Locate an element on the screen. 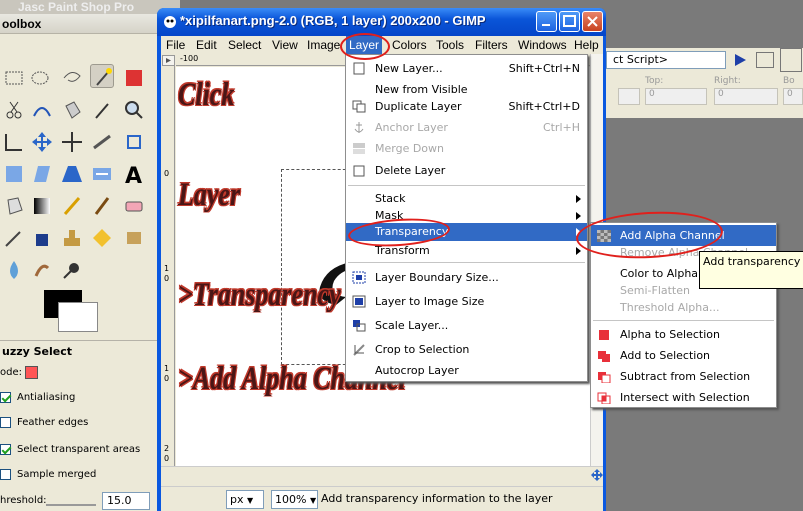  perspective-clone-icon is located at coordinates (134, 238).